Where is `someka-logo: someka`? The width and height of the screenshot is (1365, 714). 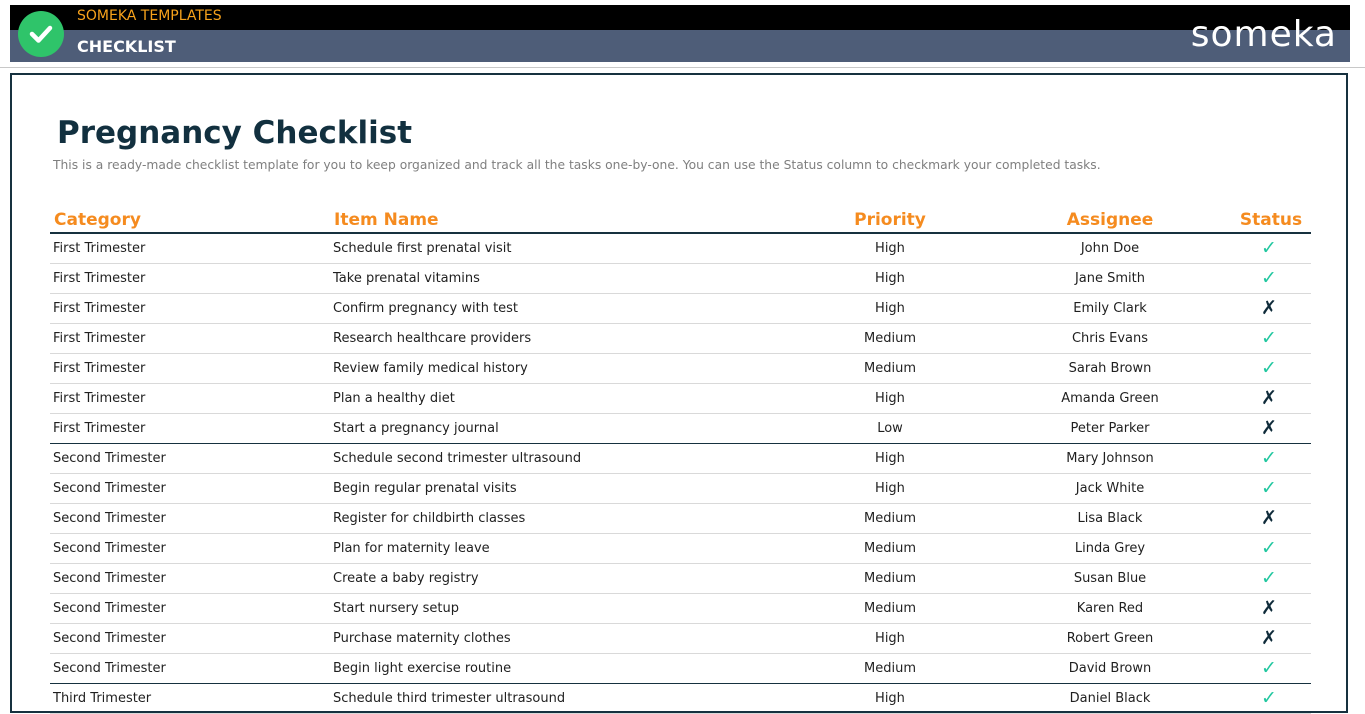
someka-logo: someka is located at coordinates (1264, 34).